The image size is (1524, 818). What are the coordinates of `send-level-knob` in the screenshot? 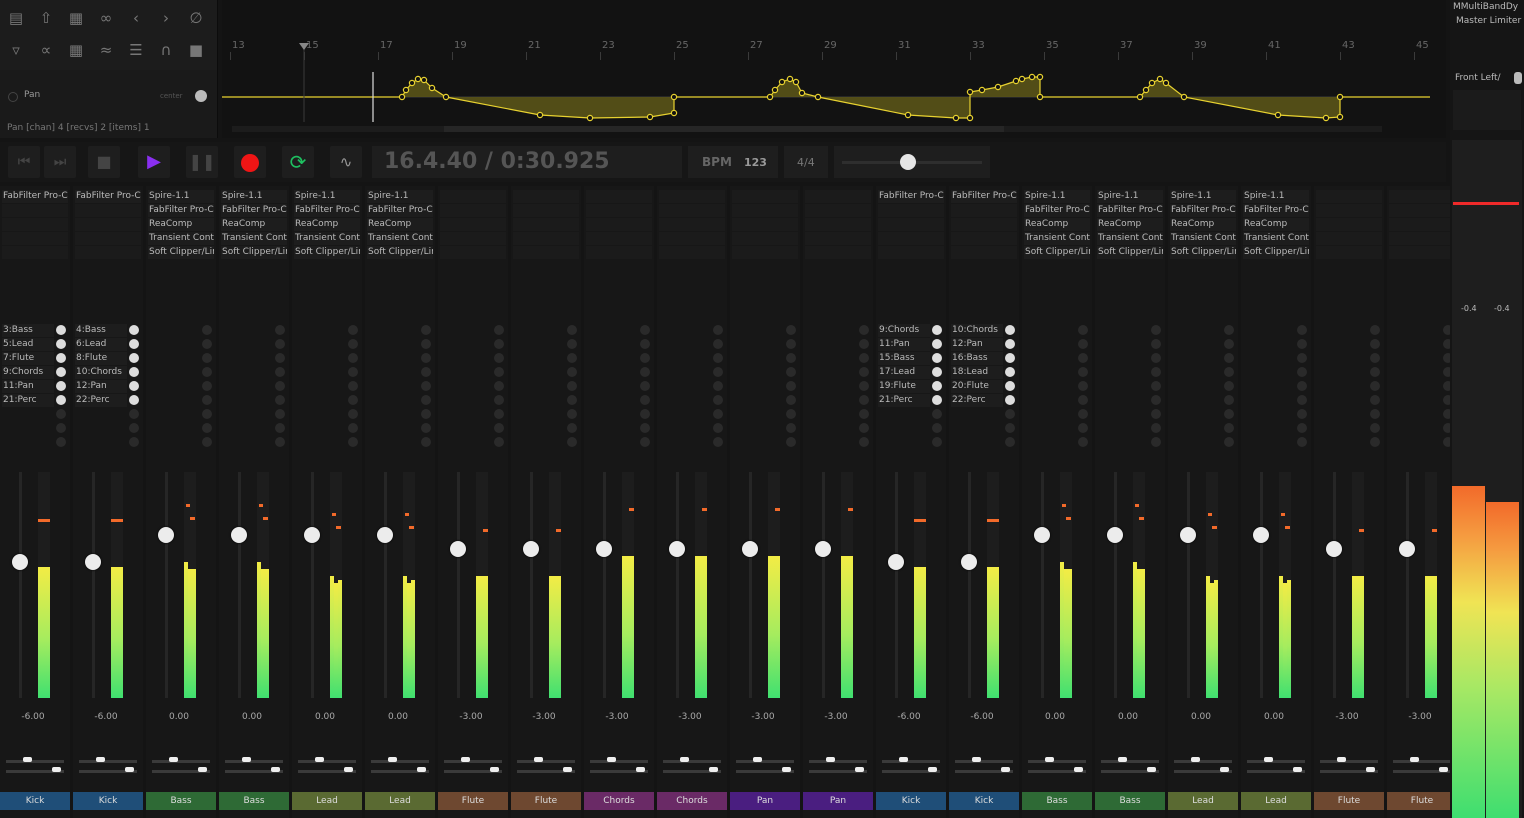 It's located at (134, 372).